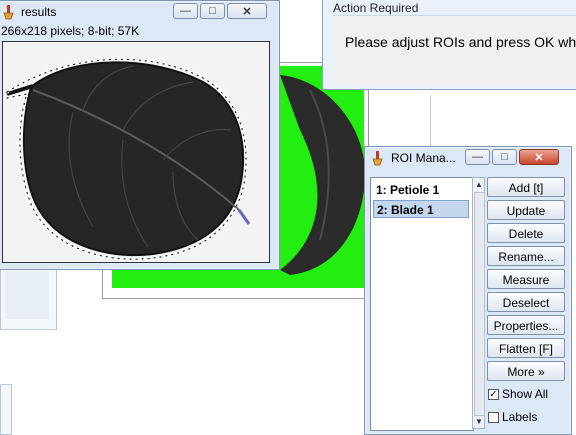 Image resolution: width=576 pixels, height=435 pixels. Describe the element at coordinates (6, 409) in the screenshot. I see `background-window-bottom` at that location.